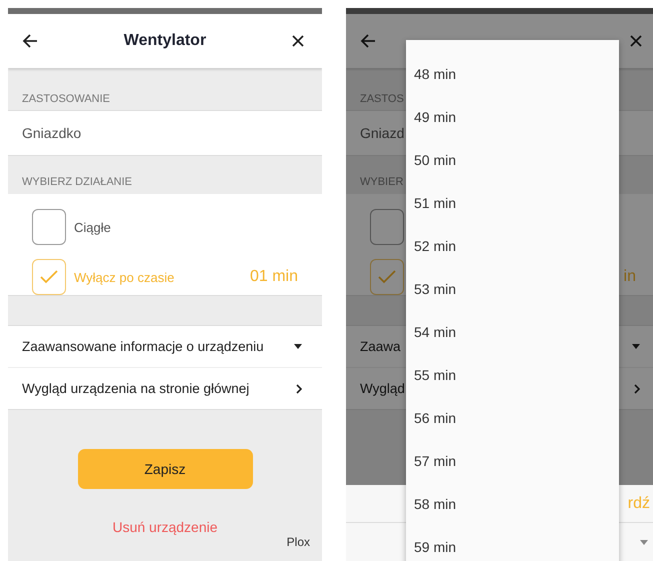 This screenshot has width=653, height=561. I want to click on section-label: ZASTOSOWANIE, so click(66, 99).